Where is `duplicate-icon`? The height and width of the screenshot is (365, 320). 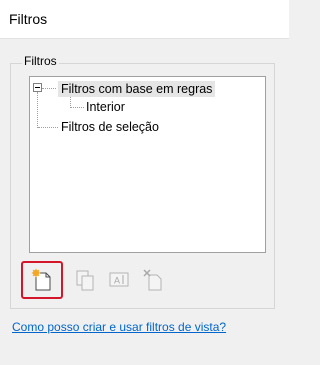 duplicate-icon is located at coordinates (85, 280).